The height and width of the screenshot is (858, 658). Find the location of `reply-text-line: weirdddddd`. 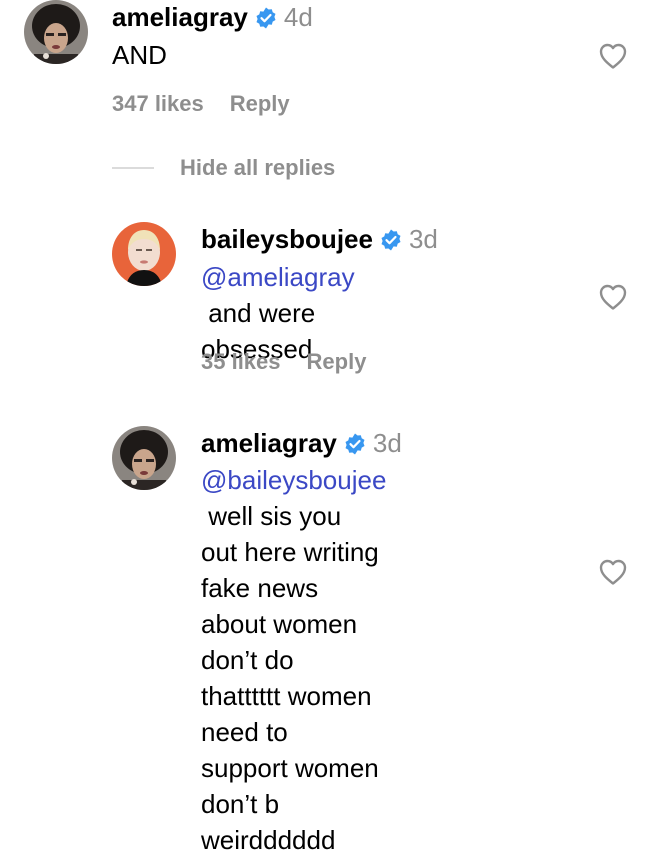

reply-text-line: weirdddddd is located at coordinates (268, 840).